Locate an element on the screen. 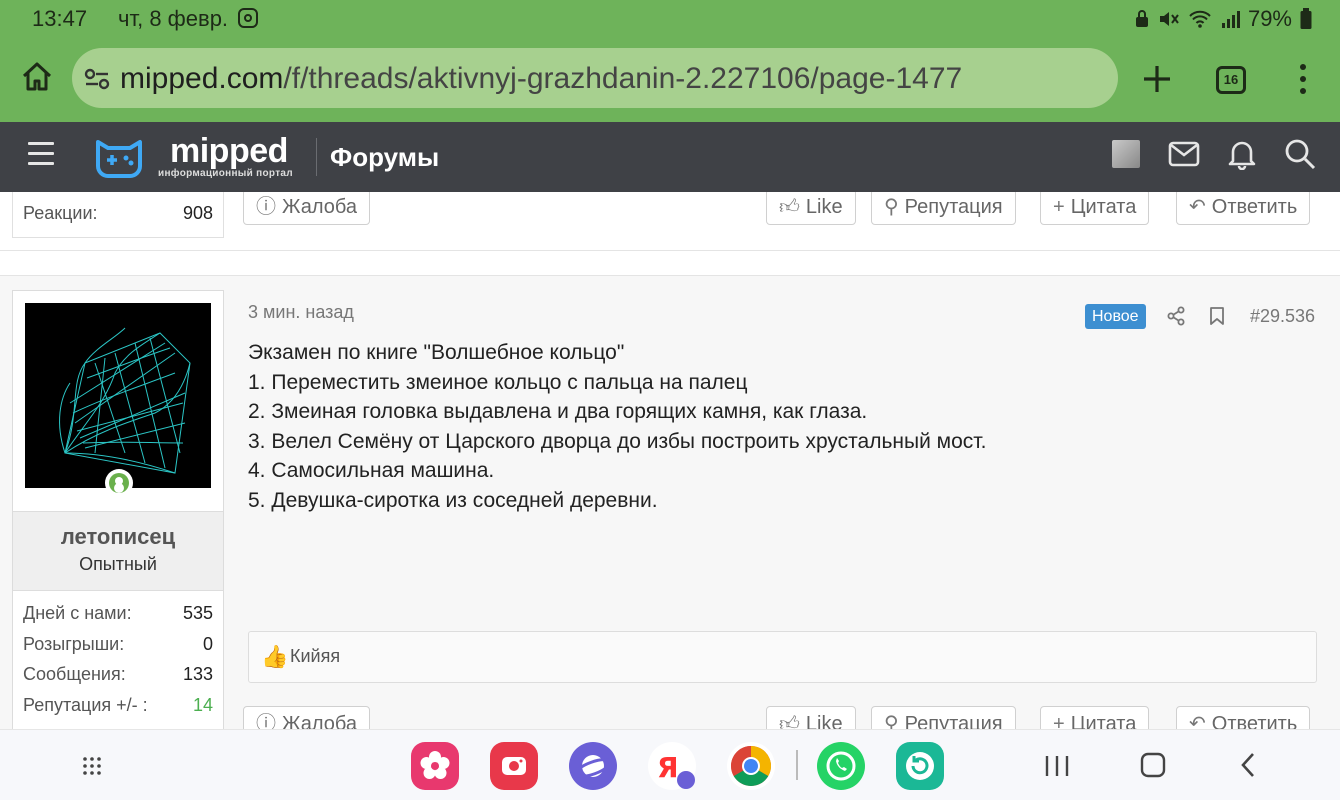 Image resolution: width=1340 pixels, height=800 pixels. user-identity: летописец Опытный is located at coordinates (118, 551).